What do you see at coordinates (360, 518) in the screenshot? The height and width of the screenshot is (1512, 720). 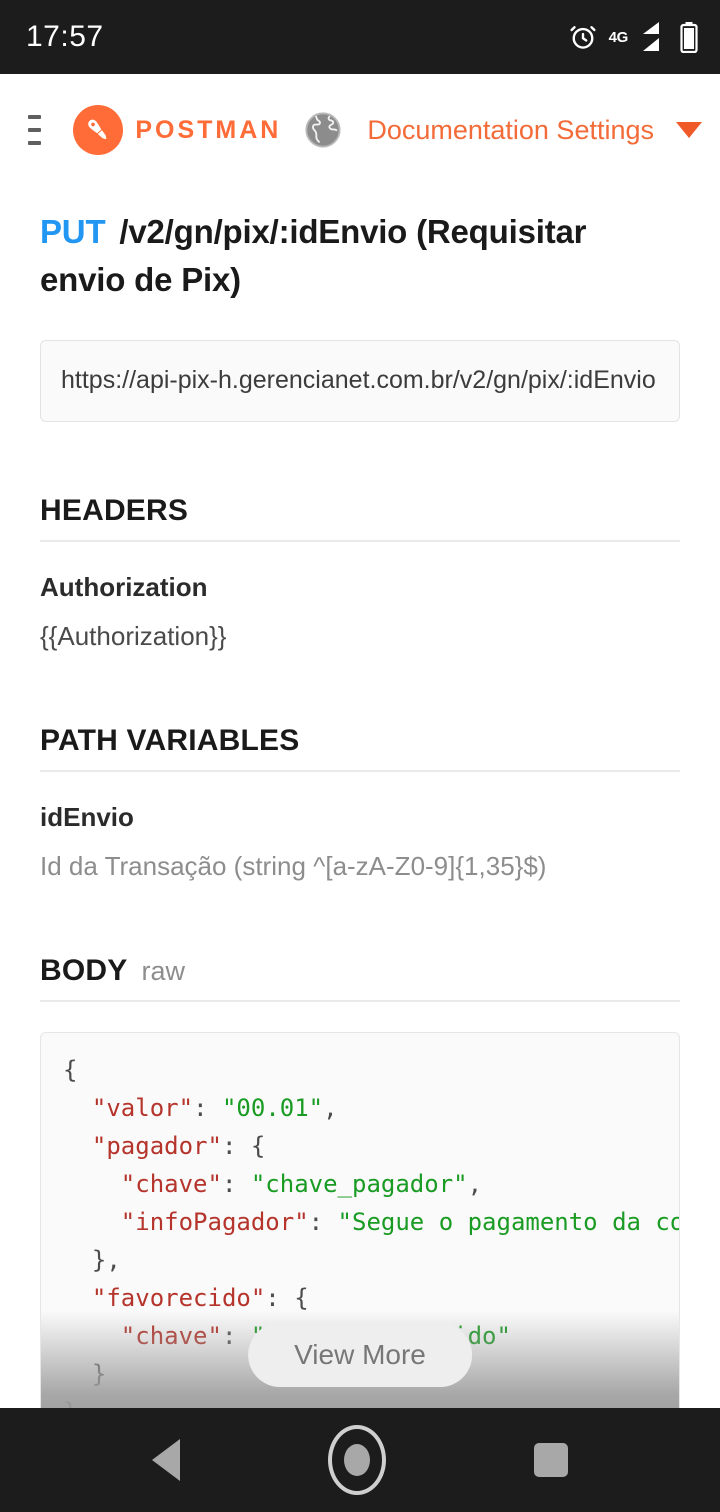 I see `headers-section-header: HEADERS` at bounding box center [360, 518].